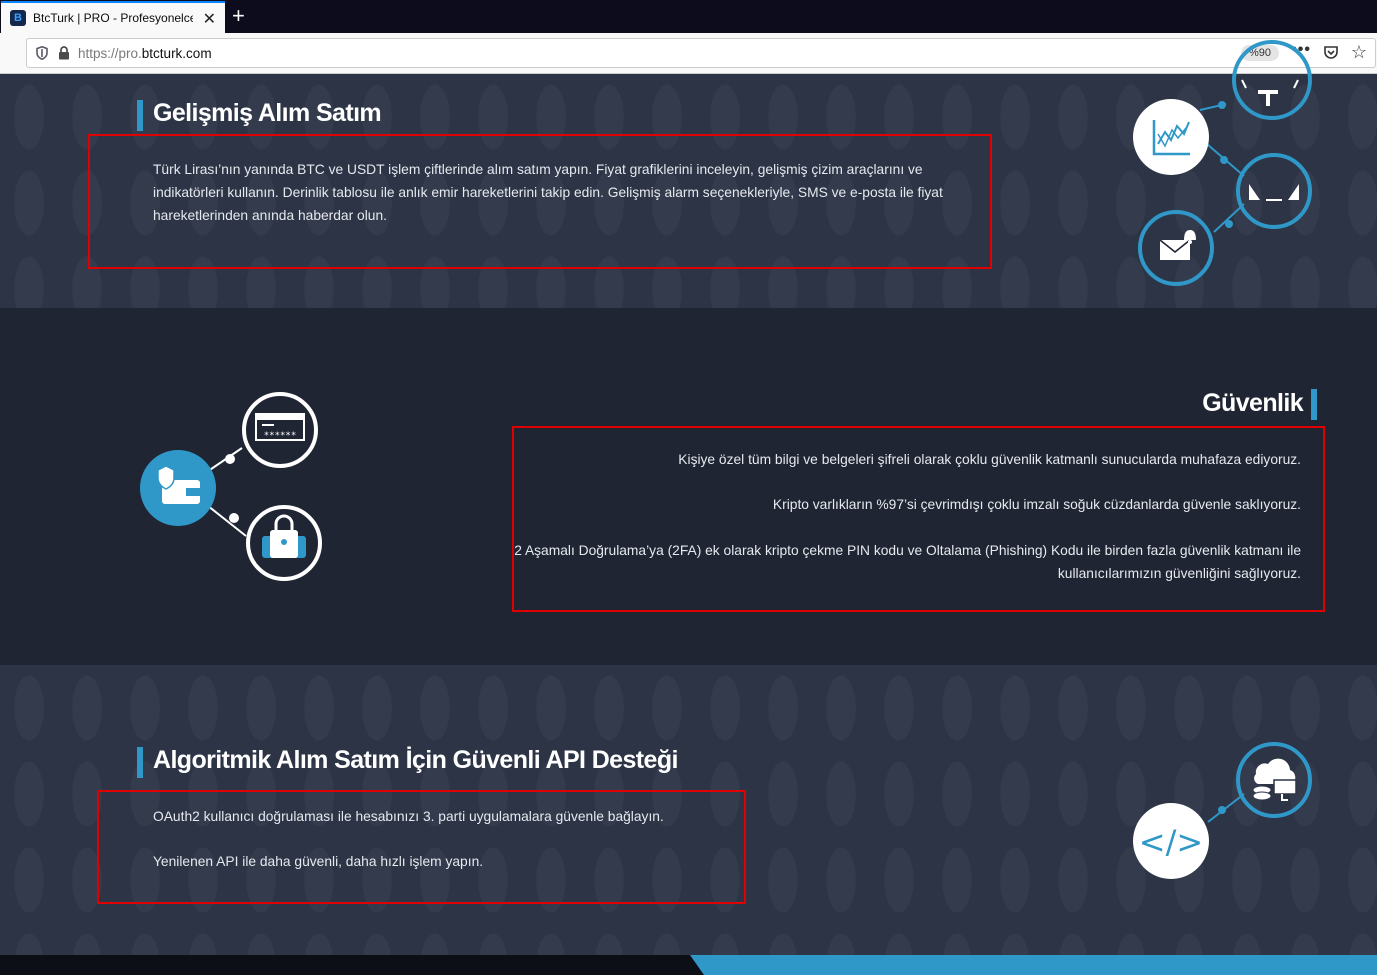 The width and height of the screenshot is (1377, 975). What do you see at coordinates (209, 19) in the screenshot?
I see `tab-close-icon: ✕` at bounding box center [209, 19].